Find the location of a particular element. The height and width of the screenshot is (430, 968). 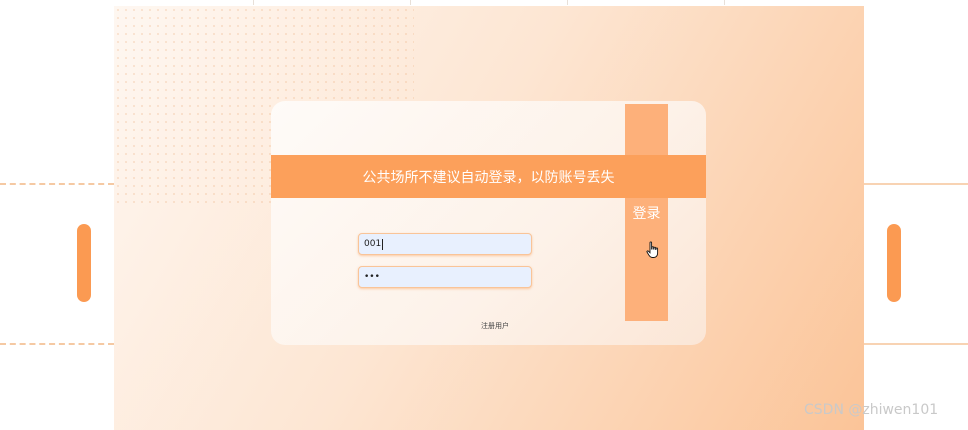

auto-login-warning-banner: 公共场所不建议自动登录，以防账号丢失 is located at coordinates (488, 176).